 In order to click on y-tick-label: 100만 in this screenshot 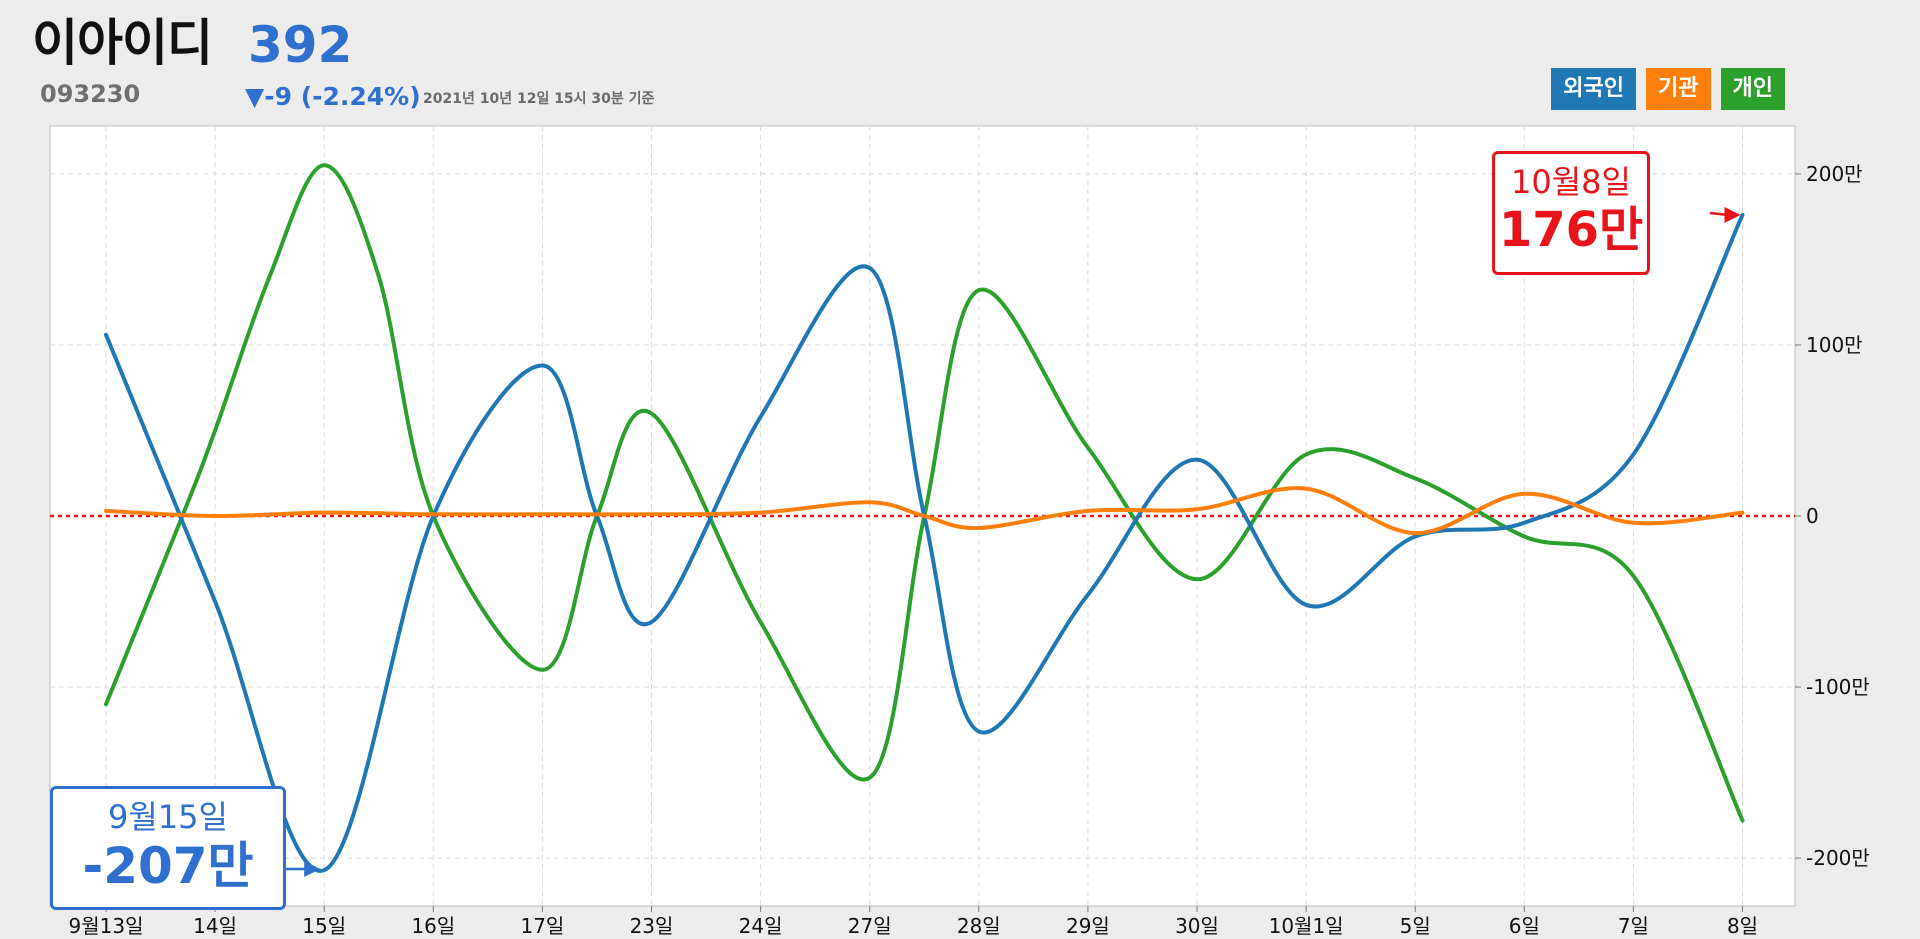, I will do `click(1834, 345)`.